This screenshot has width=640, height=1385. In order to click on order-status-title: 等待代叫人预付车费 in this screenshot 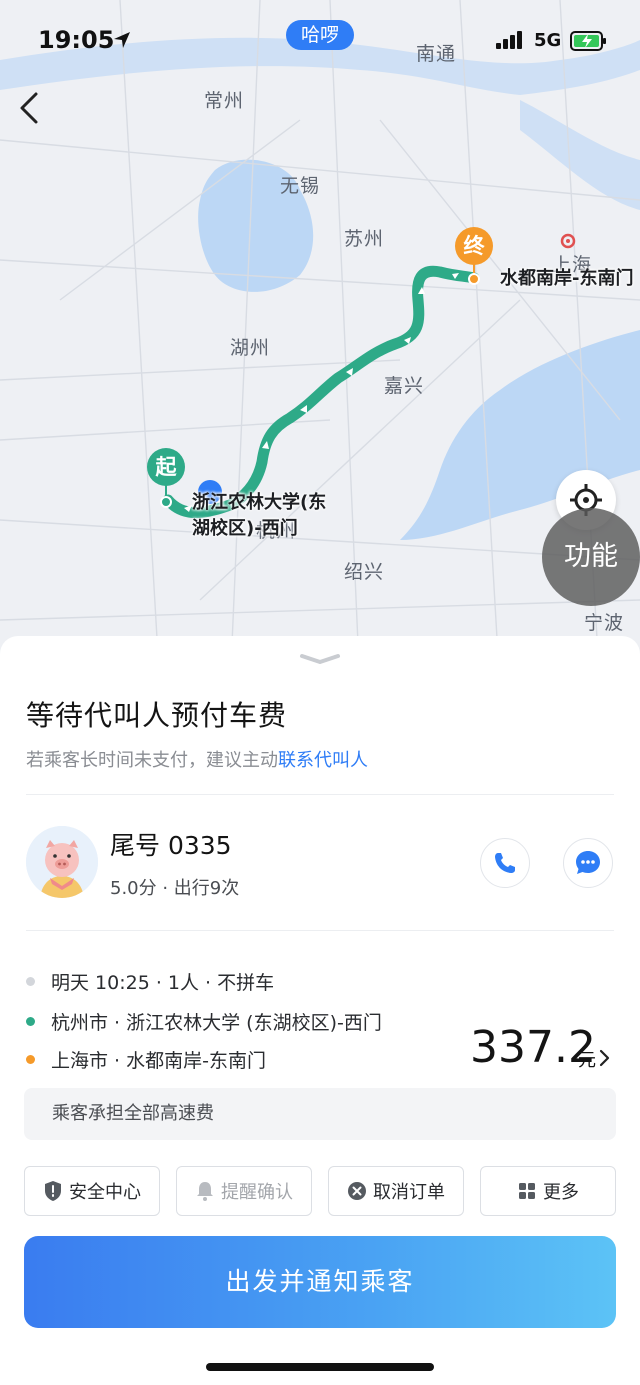, I will do `click(157, 715)`.